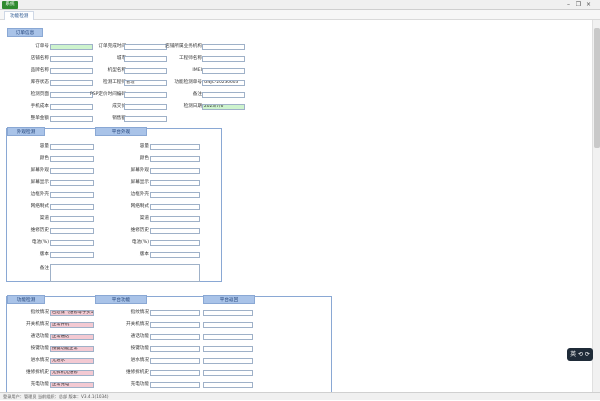 This screenshot has height=401, width=600. What do you see at coordinates (39, 230) in the screenshot?
I see `appearance-label: 维修历史` at bounding box center [39, 230].